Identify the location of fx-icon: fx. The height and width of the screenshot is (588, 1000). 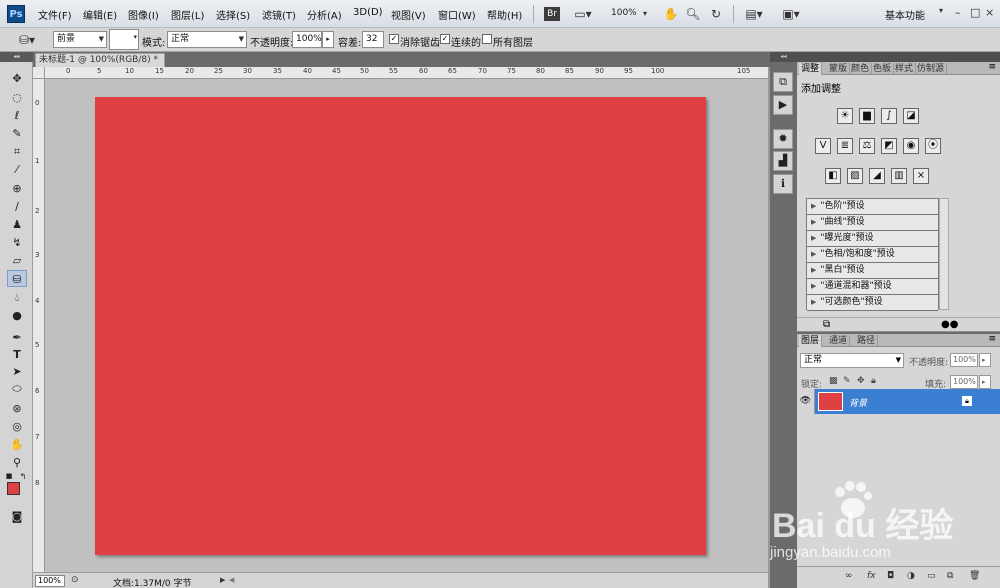
(871, 576).